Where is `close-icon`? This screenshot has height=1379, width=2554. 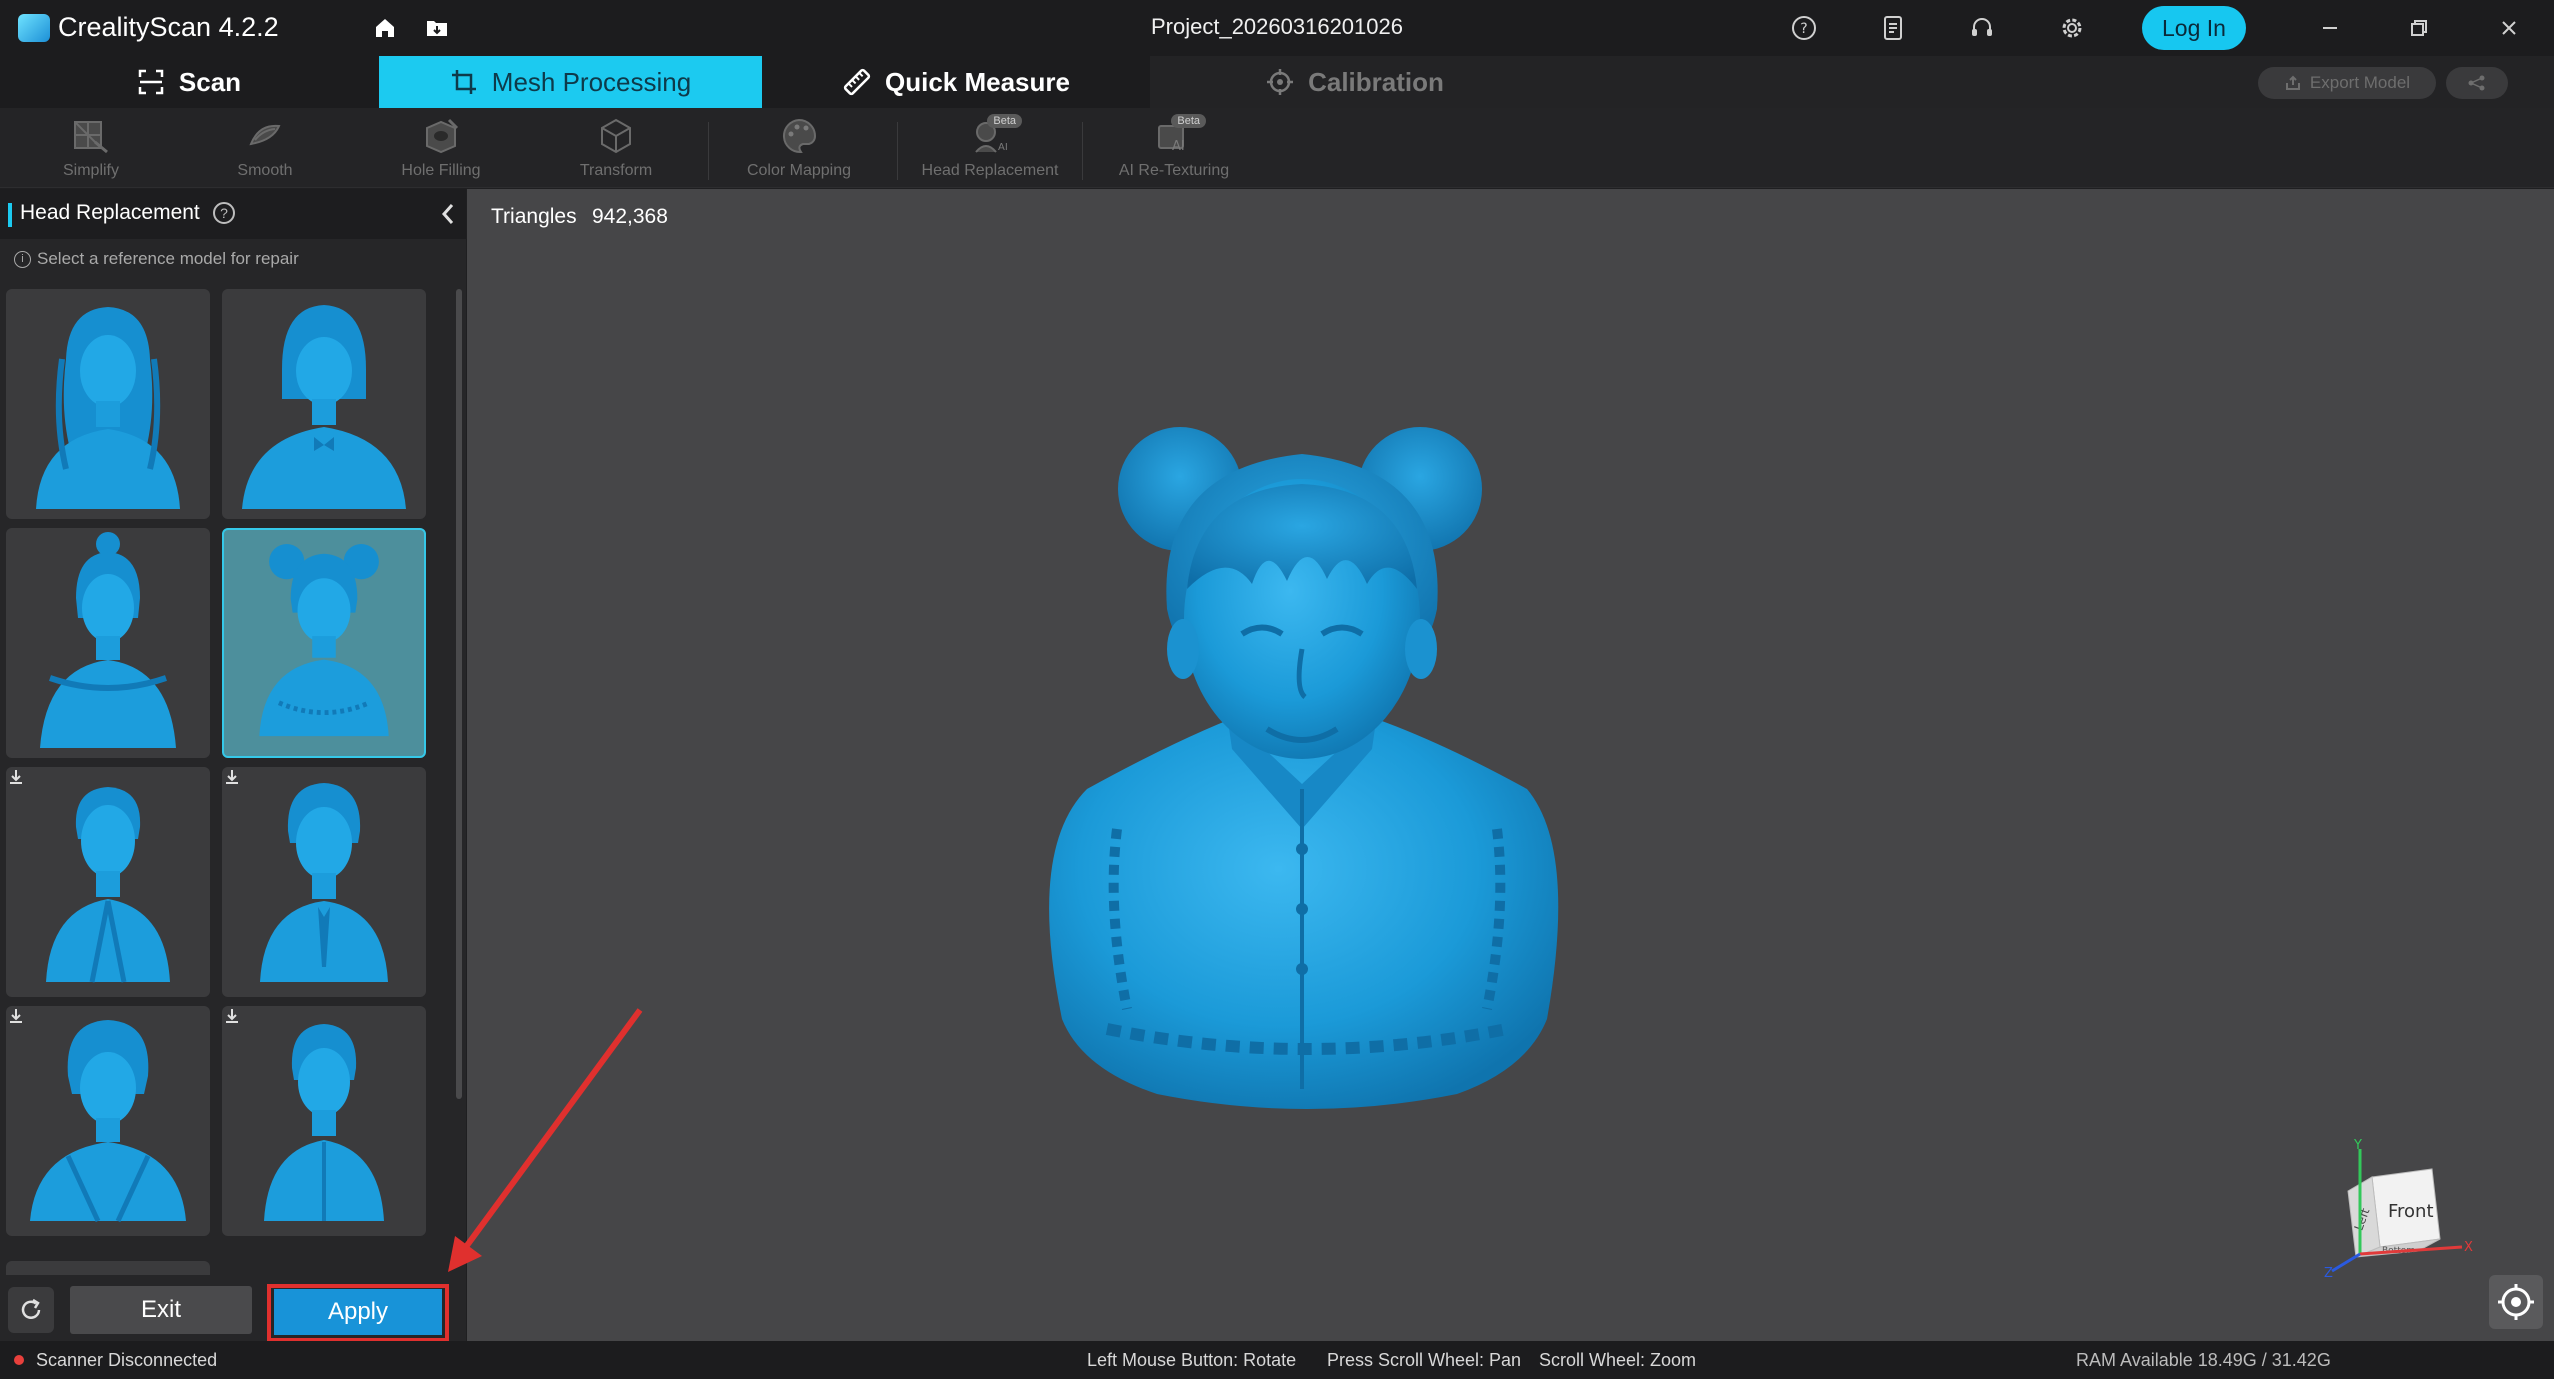 close-icon is located at coordinates (2509, 28).